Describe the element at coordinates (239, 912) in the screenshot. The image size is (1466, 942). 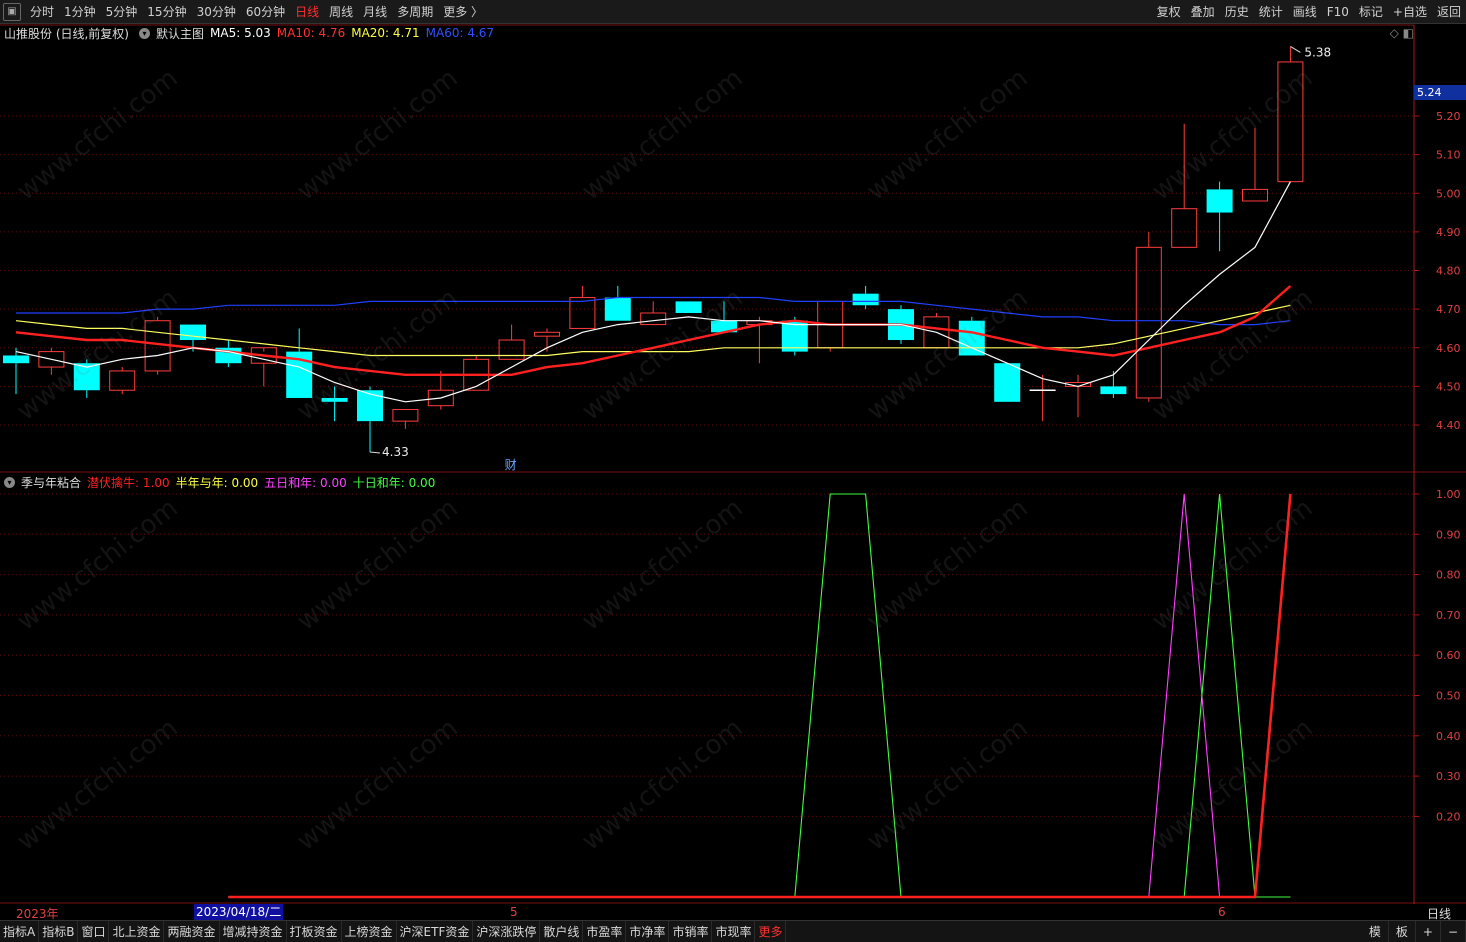
I see `date-cursor: 2023/04/18/二` at that location.